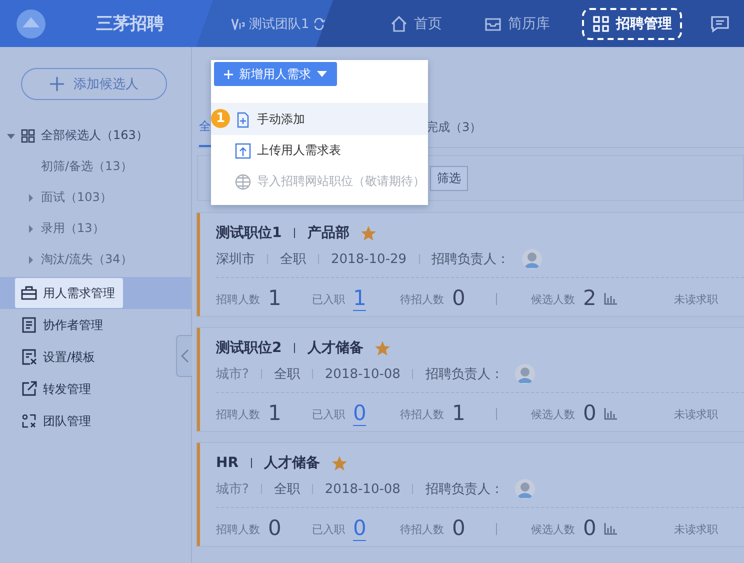  Describe the element at coordinates (319, 119) in the screenshot. I see `dropdown-item: 1 手动添加` at that location.